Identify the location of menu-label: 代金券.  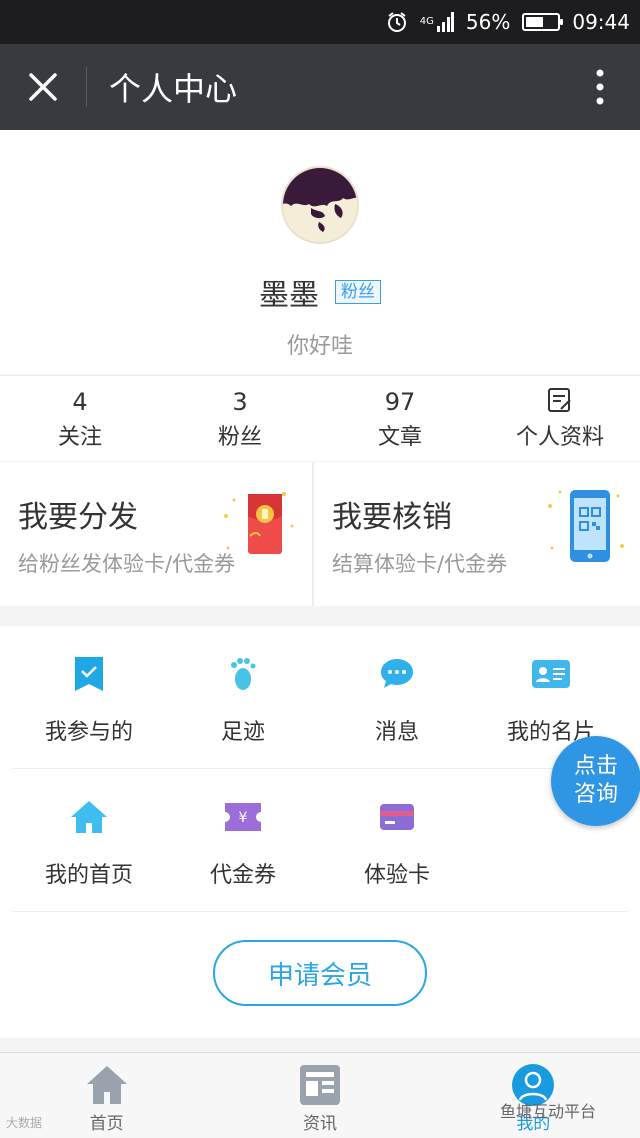
(242, 875).